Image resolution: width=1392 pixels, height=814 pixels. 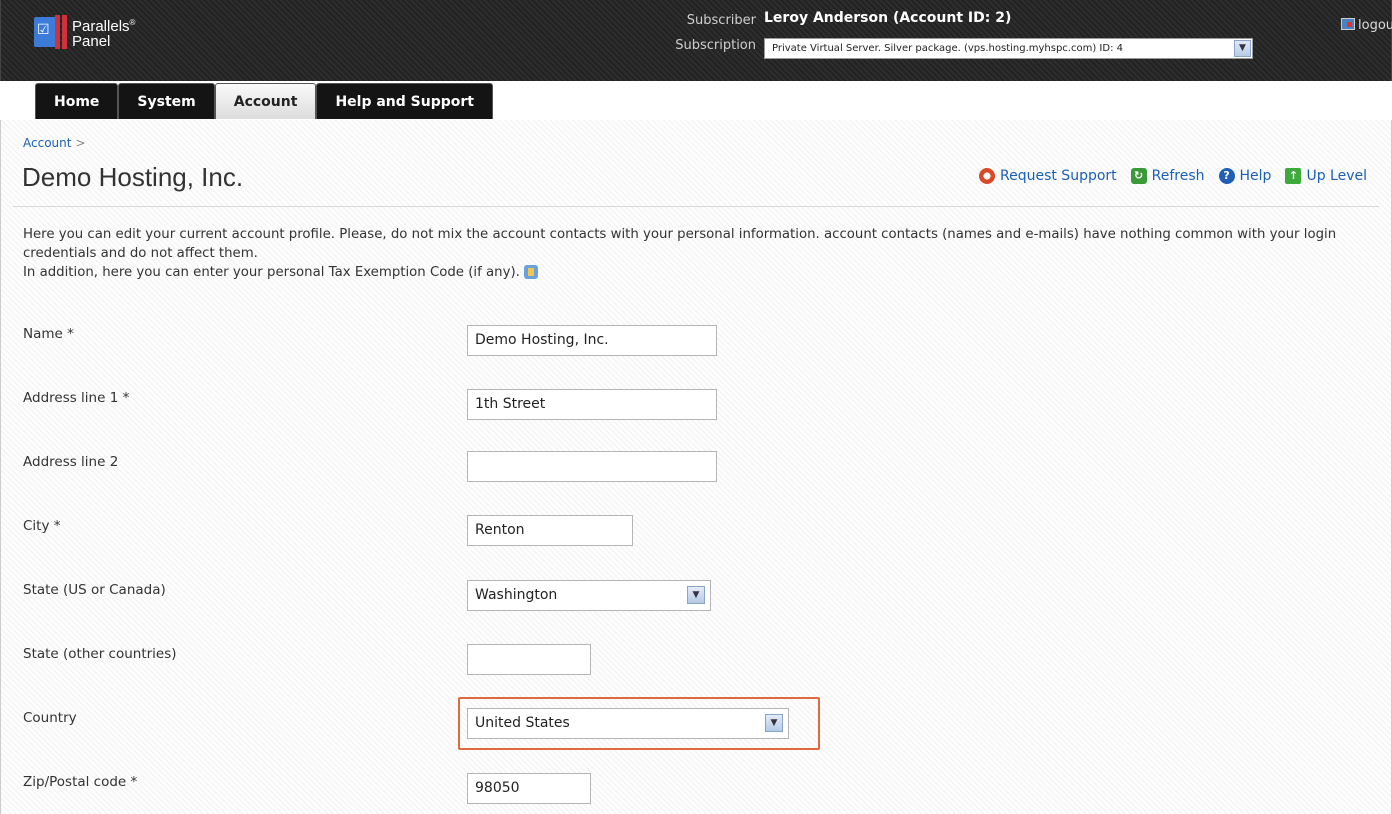 What do you see at coordinates (42, 526) in the screenshot?
I see `city-label: City *` at bounding box center [42, 526].